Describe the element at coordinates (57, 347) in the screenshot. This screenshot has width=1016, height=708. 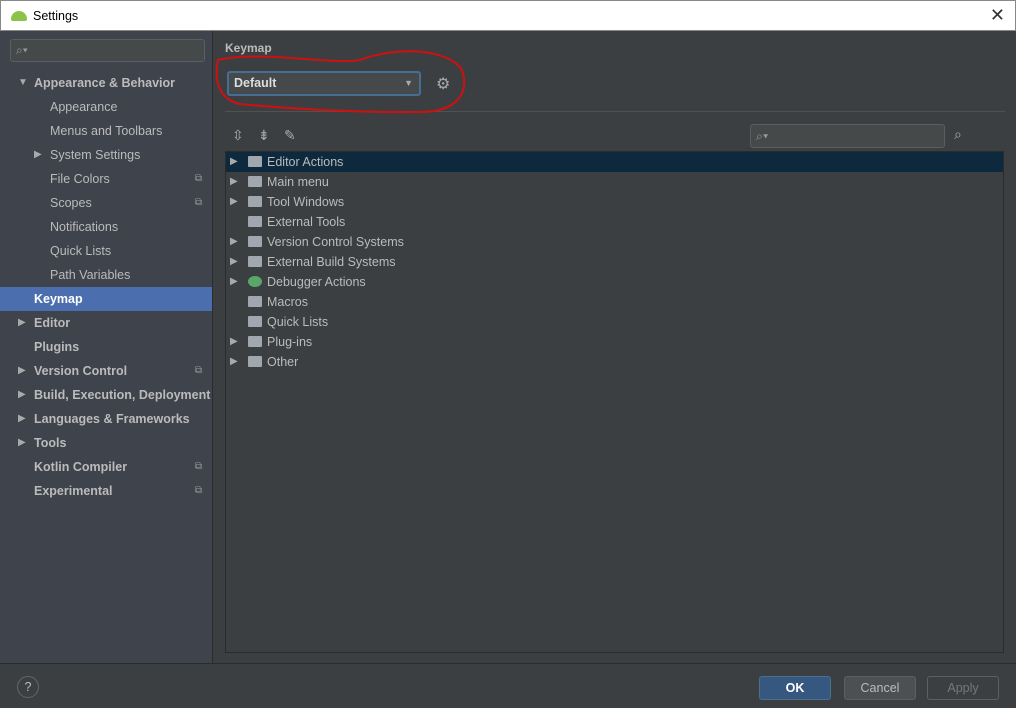
I see `sidebar-item-label: Plugins` at that location.